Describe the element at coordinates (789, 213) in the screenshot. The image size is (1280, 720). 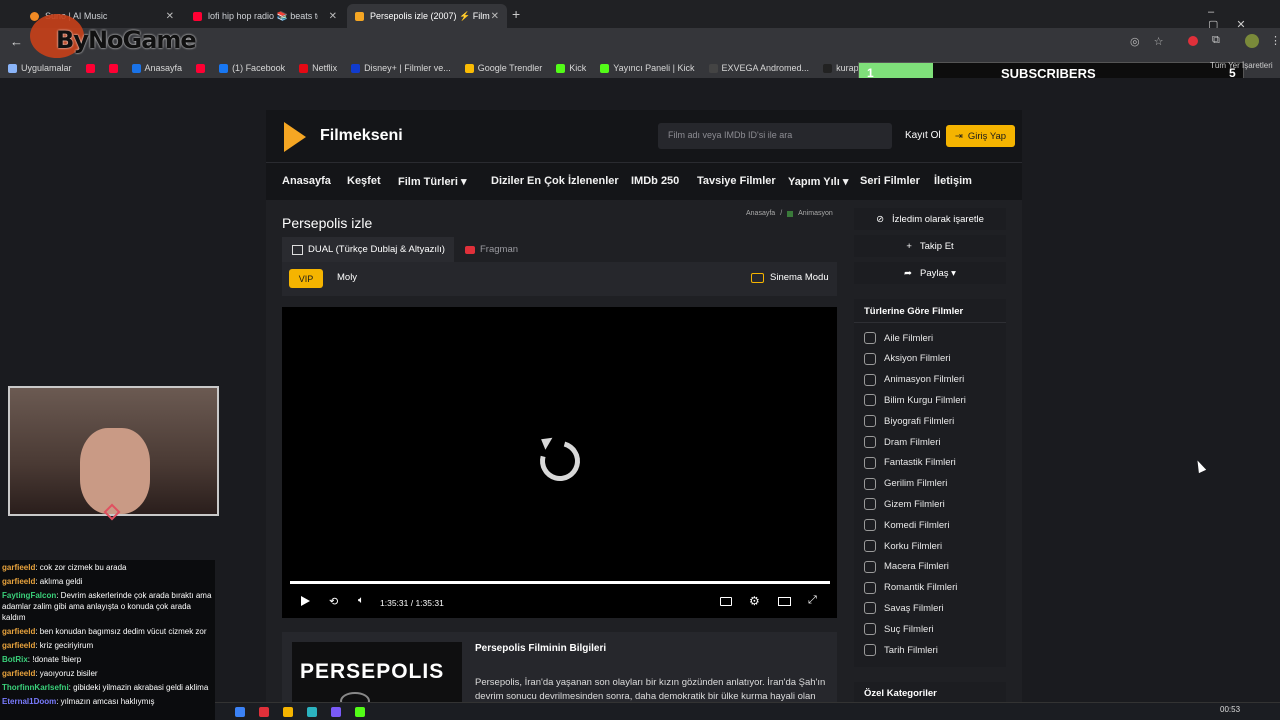
I see `breadcrumb: Anasayfa / Animasyon` at that location.